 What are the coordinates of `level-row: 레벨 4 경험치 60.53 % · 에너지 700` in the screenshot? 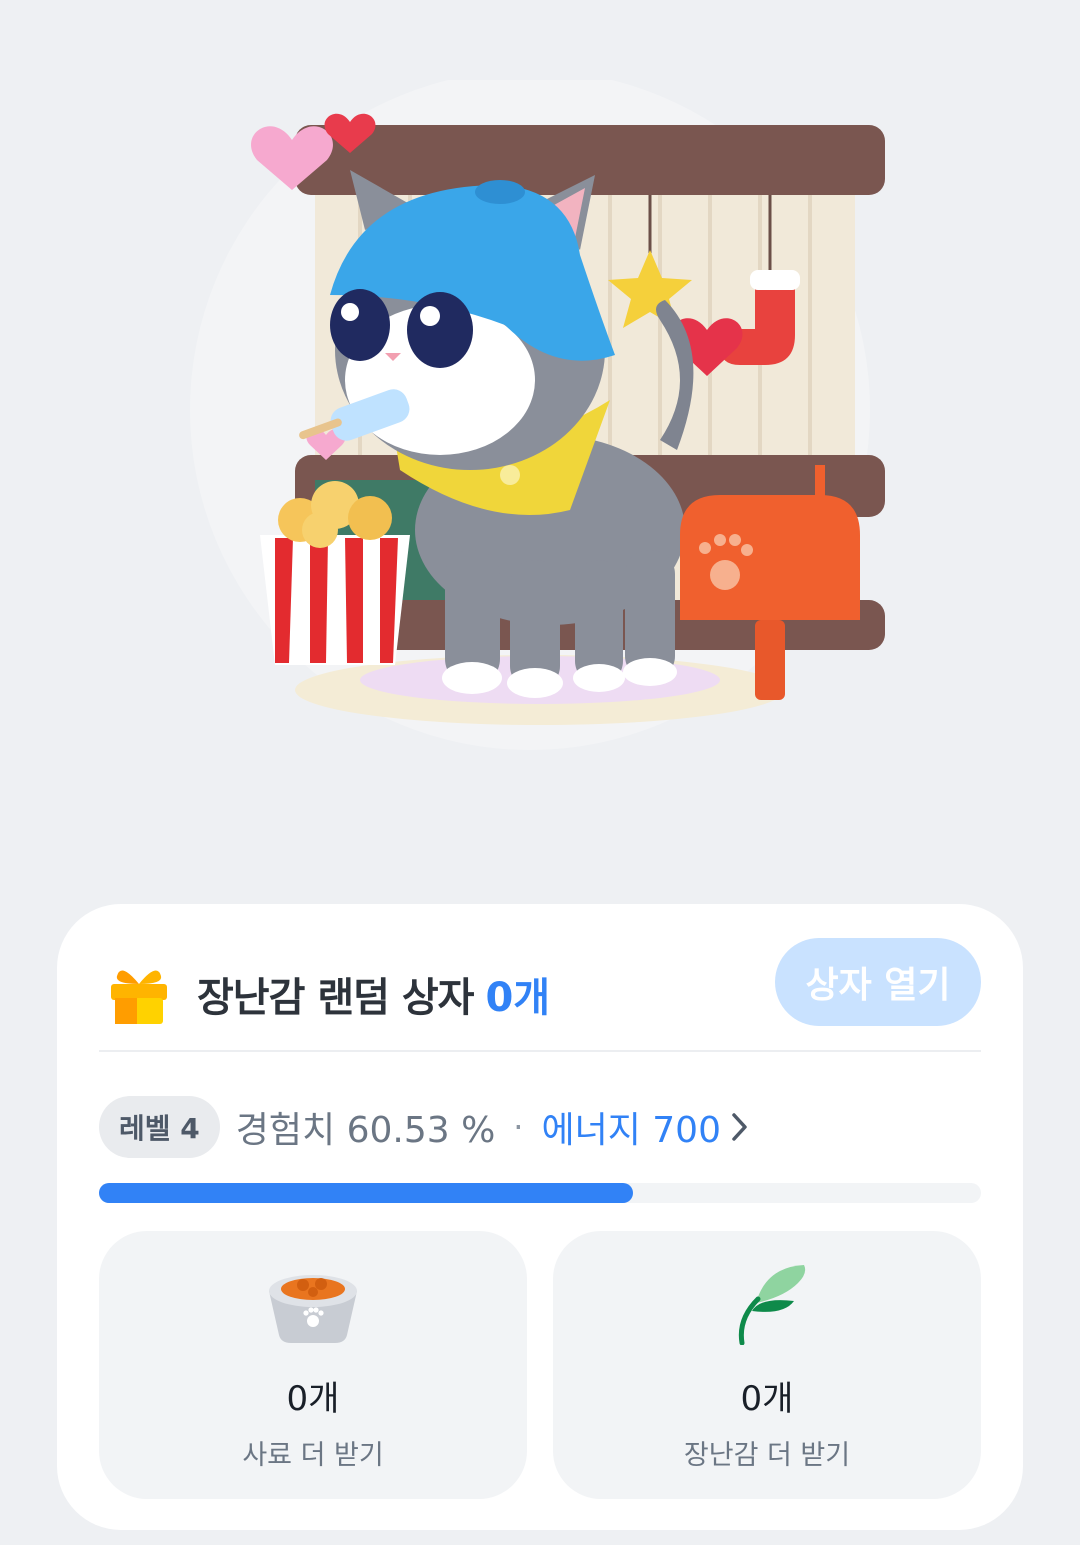 It's located at (425, 1127).